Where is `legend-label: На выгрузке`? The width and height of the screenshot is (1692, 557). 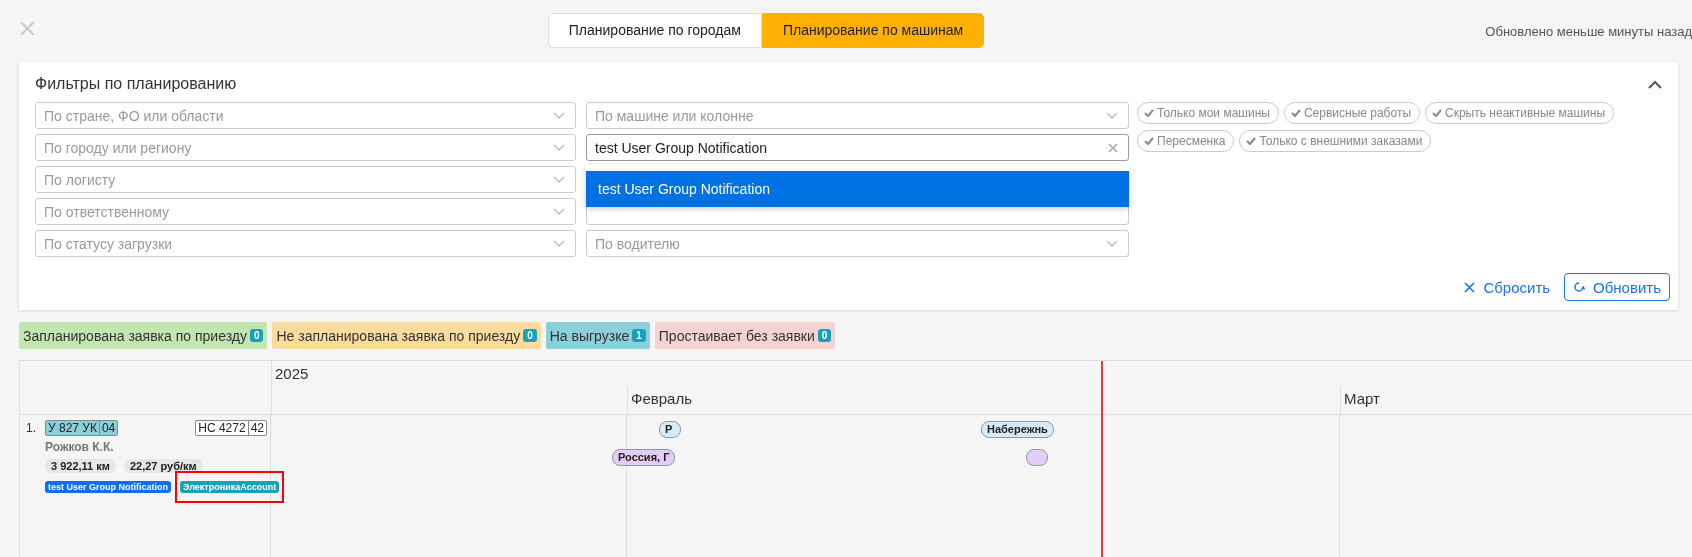
legend-label: На выгрузке is located at coordinates (589, 335).